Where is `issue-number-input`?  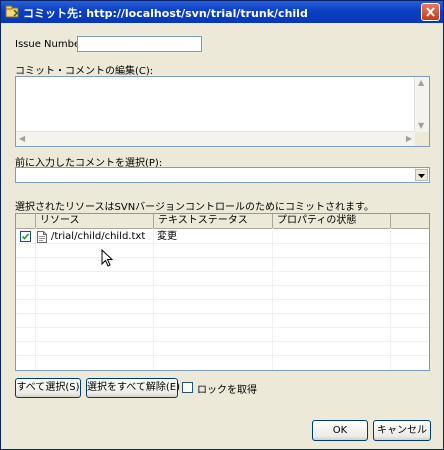
issue-number-input is located at coordinates (139, 44).